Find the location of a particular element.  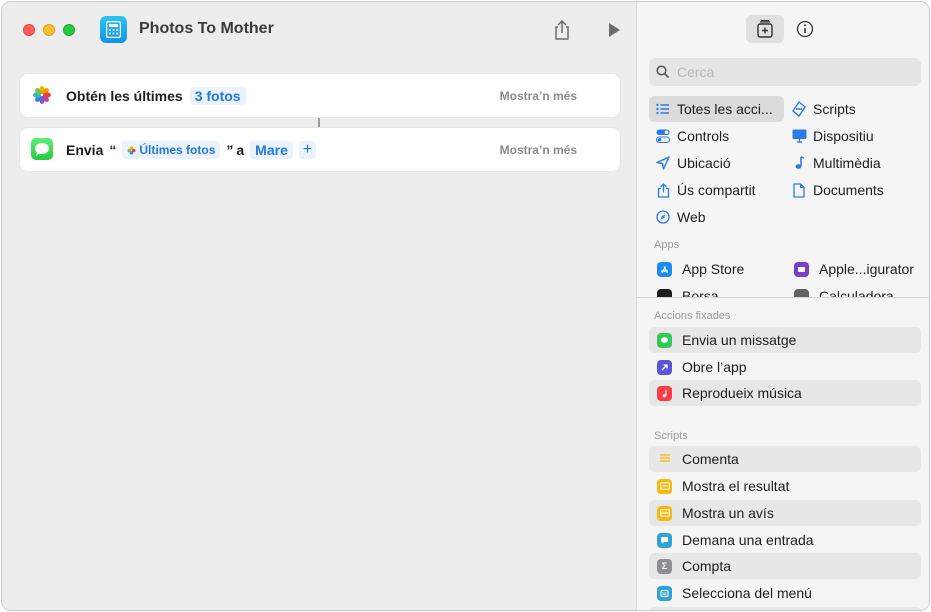

stocks-icon is located at coordinates (664, 292).